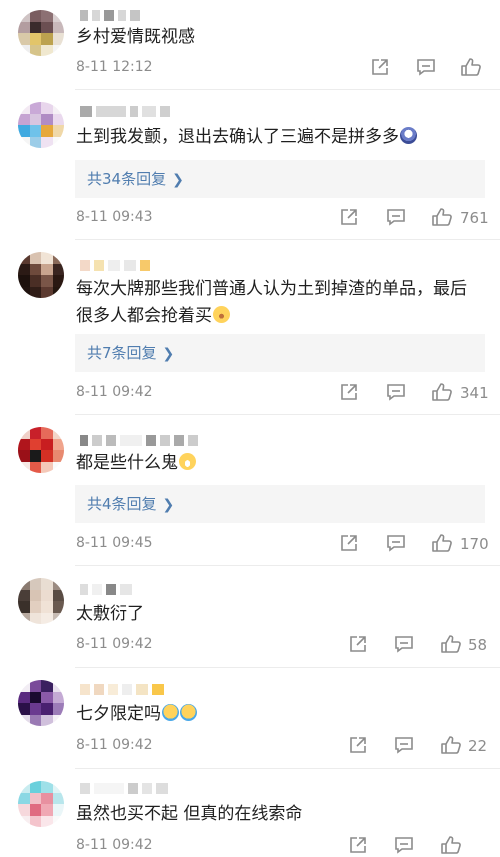 This screenshot has height=857, width=500. I want to click on view-replies-button: 共34条回复 ❯, so click(280, 179).